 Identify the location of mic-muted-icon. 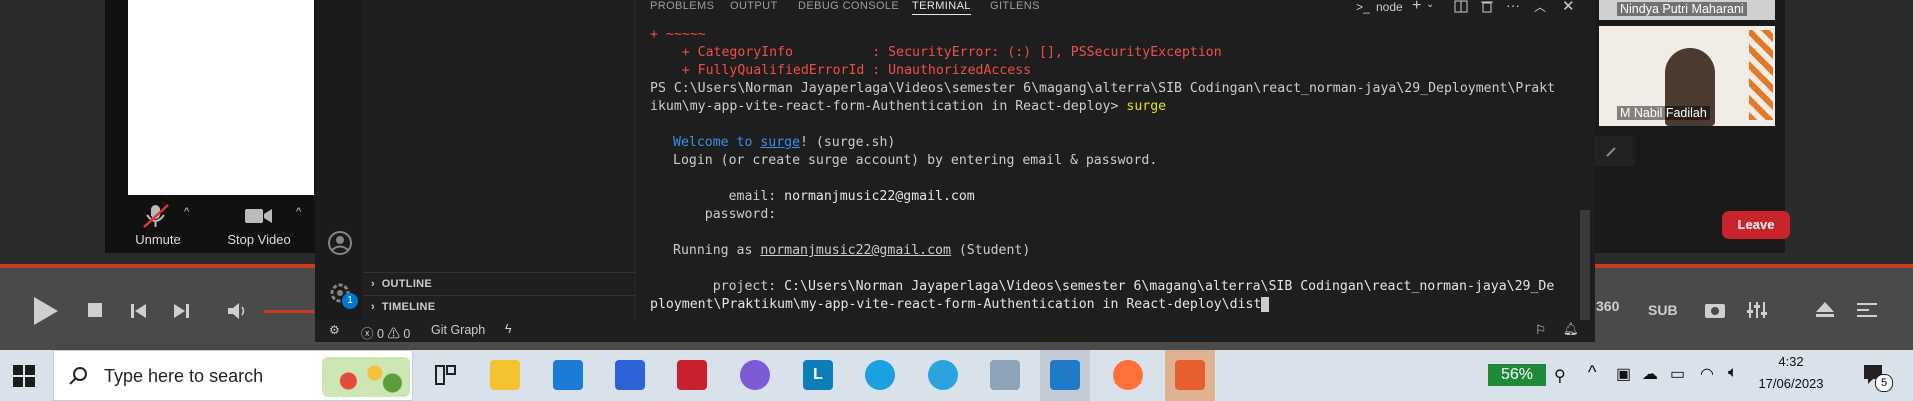
(156, 216).